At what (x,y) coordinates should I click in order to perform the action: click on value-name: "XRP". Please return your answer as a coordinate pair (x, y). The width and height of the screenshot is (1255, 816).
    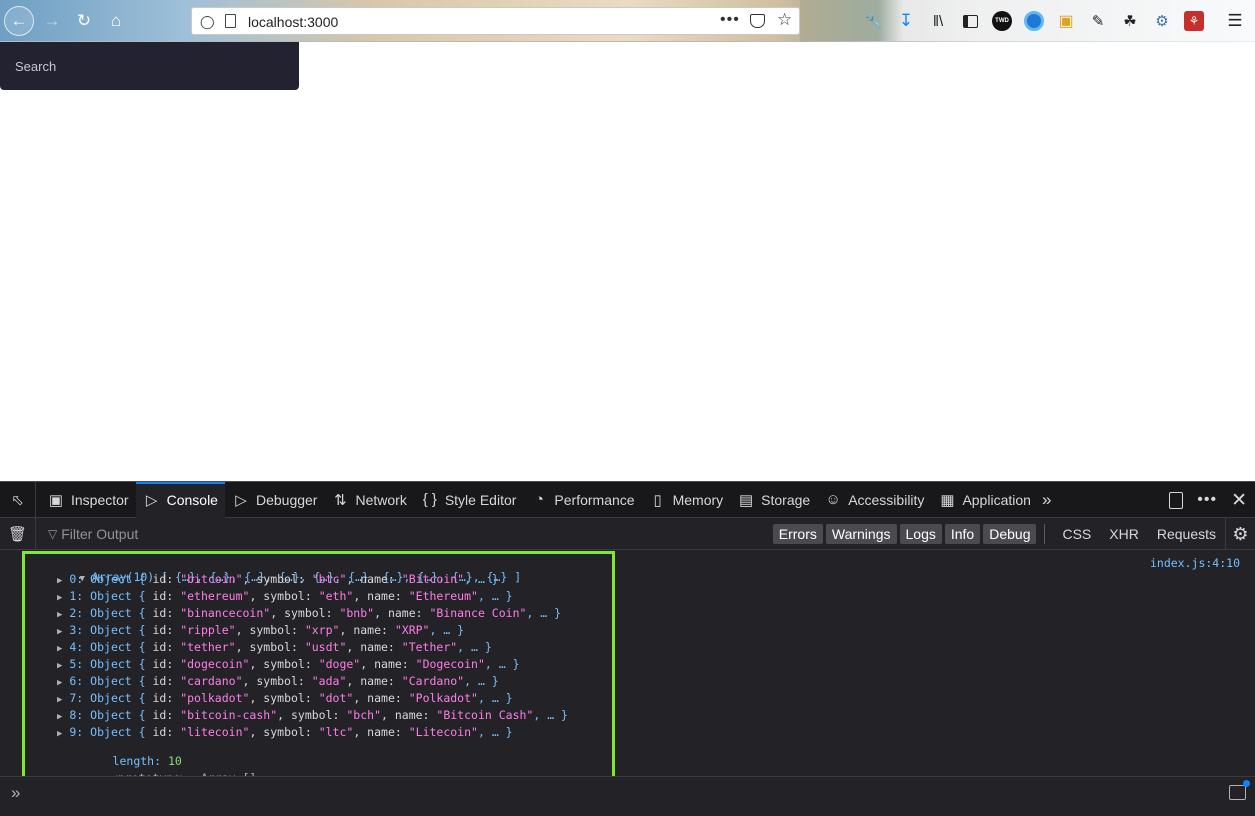
    Looking at the image, I should click on (412, 630).